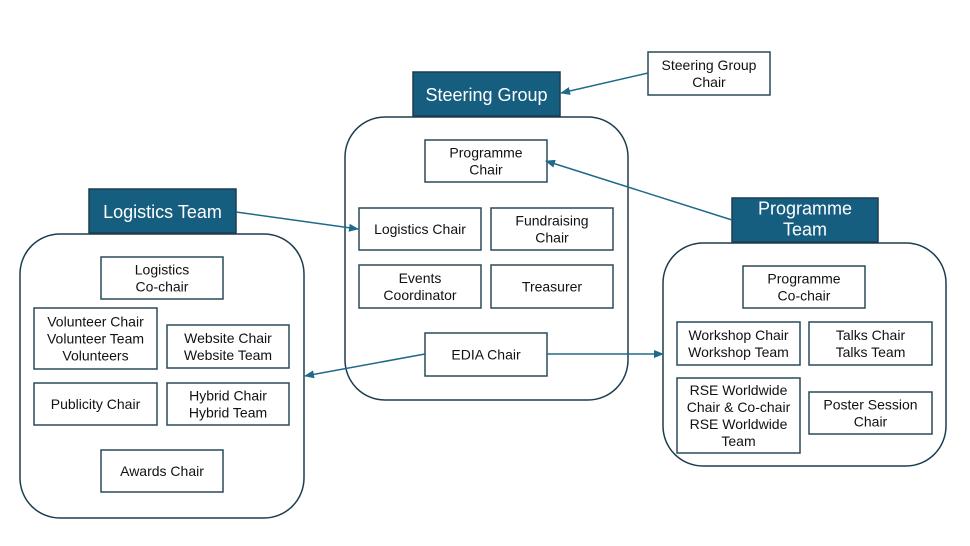 This screenshot has width=970, height=546. What do you see at coordinates (419, 295) in the screenshot?
I see `events-coordinator-box-text: Coordinator` at bounding box center [419, 295].